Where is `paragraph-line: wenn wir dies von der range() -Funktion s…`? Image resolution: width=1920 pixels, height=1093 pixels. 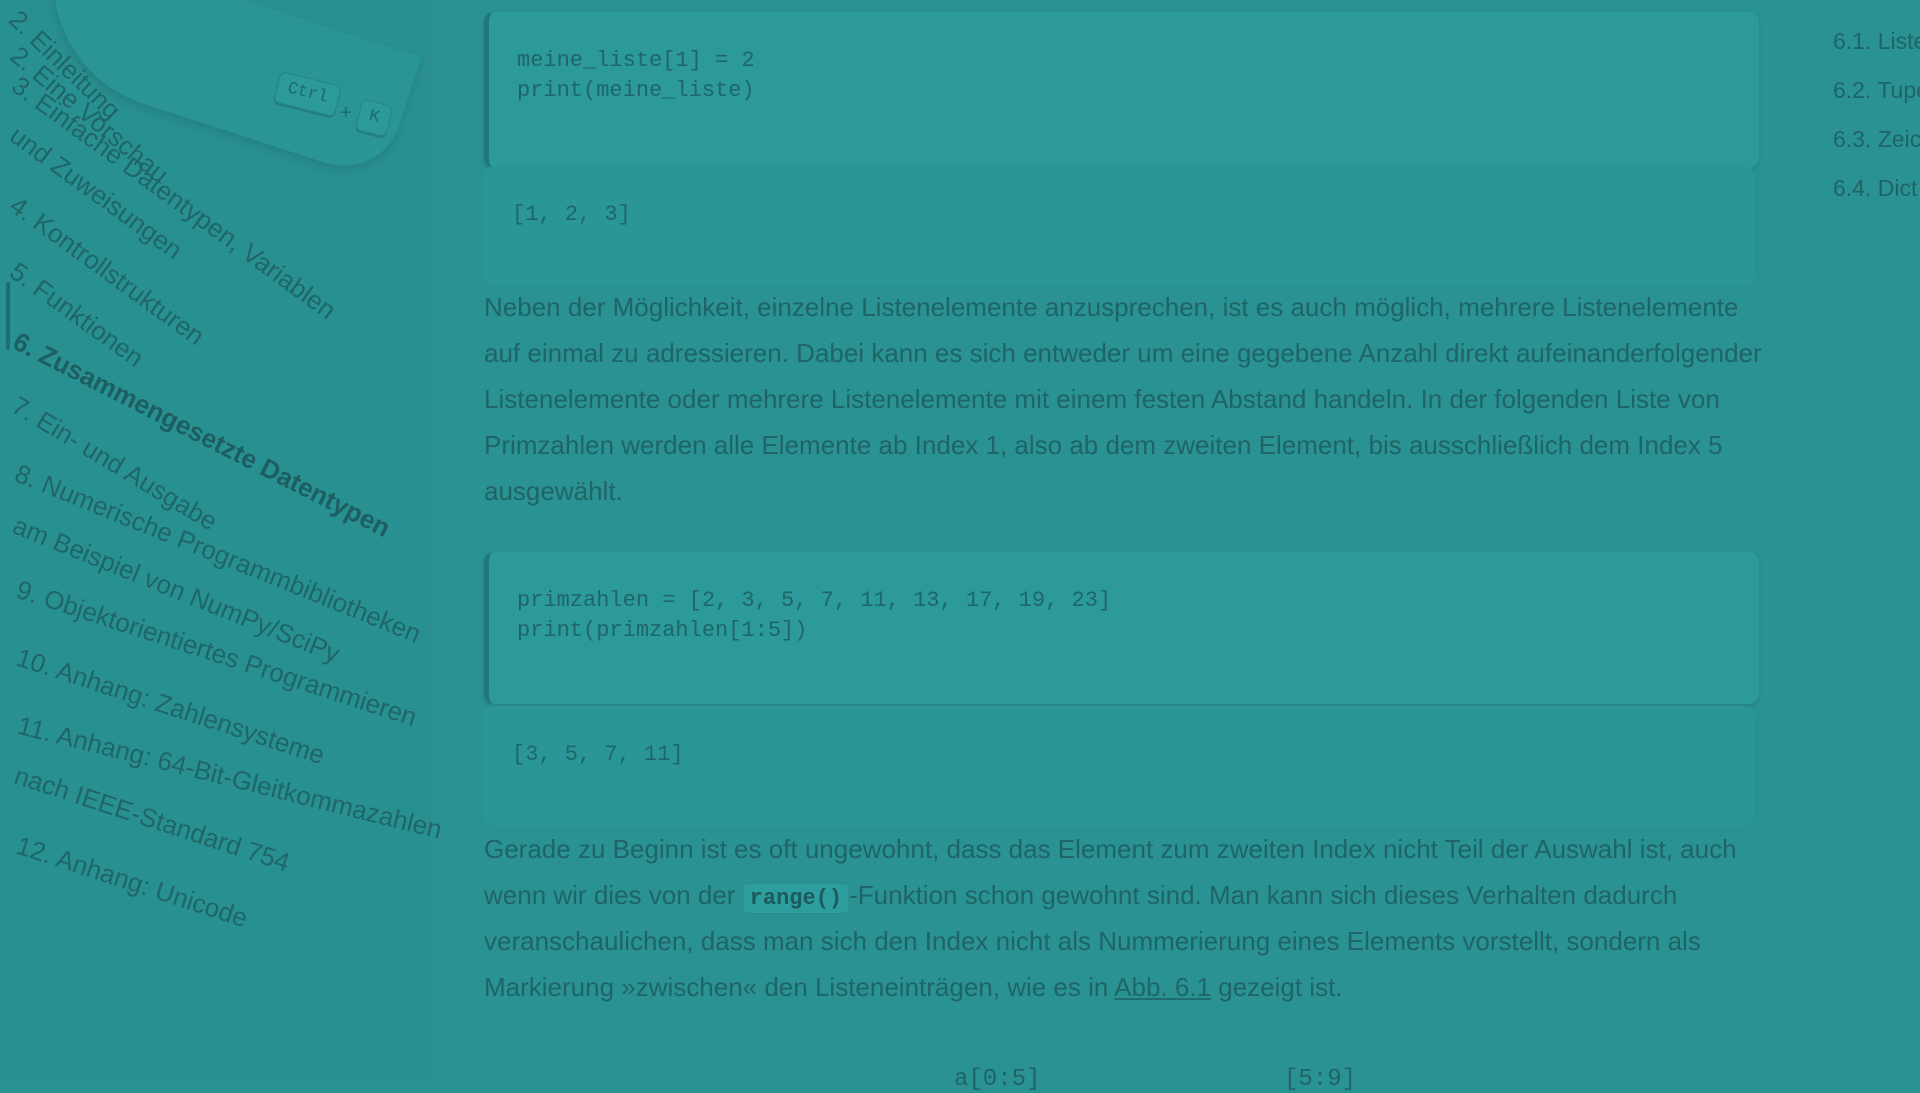 paragraph-line: wenn wir dies von der range() -Funktion s… is located at coordinates (1080, 897).